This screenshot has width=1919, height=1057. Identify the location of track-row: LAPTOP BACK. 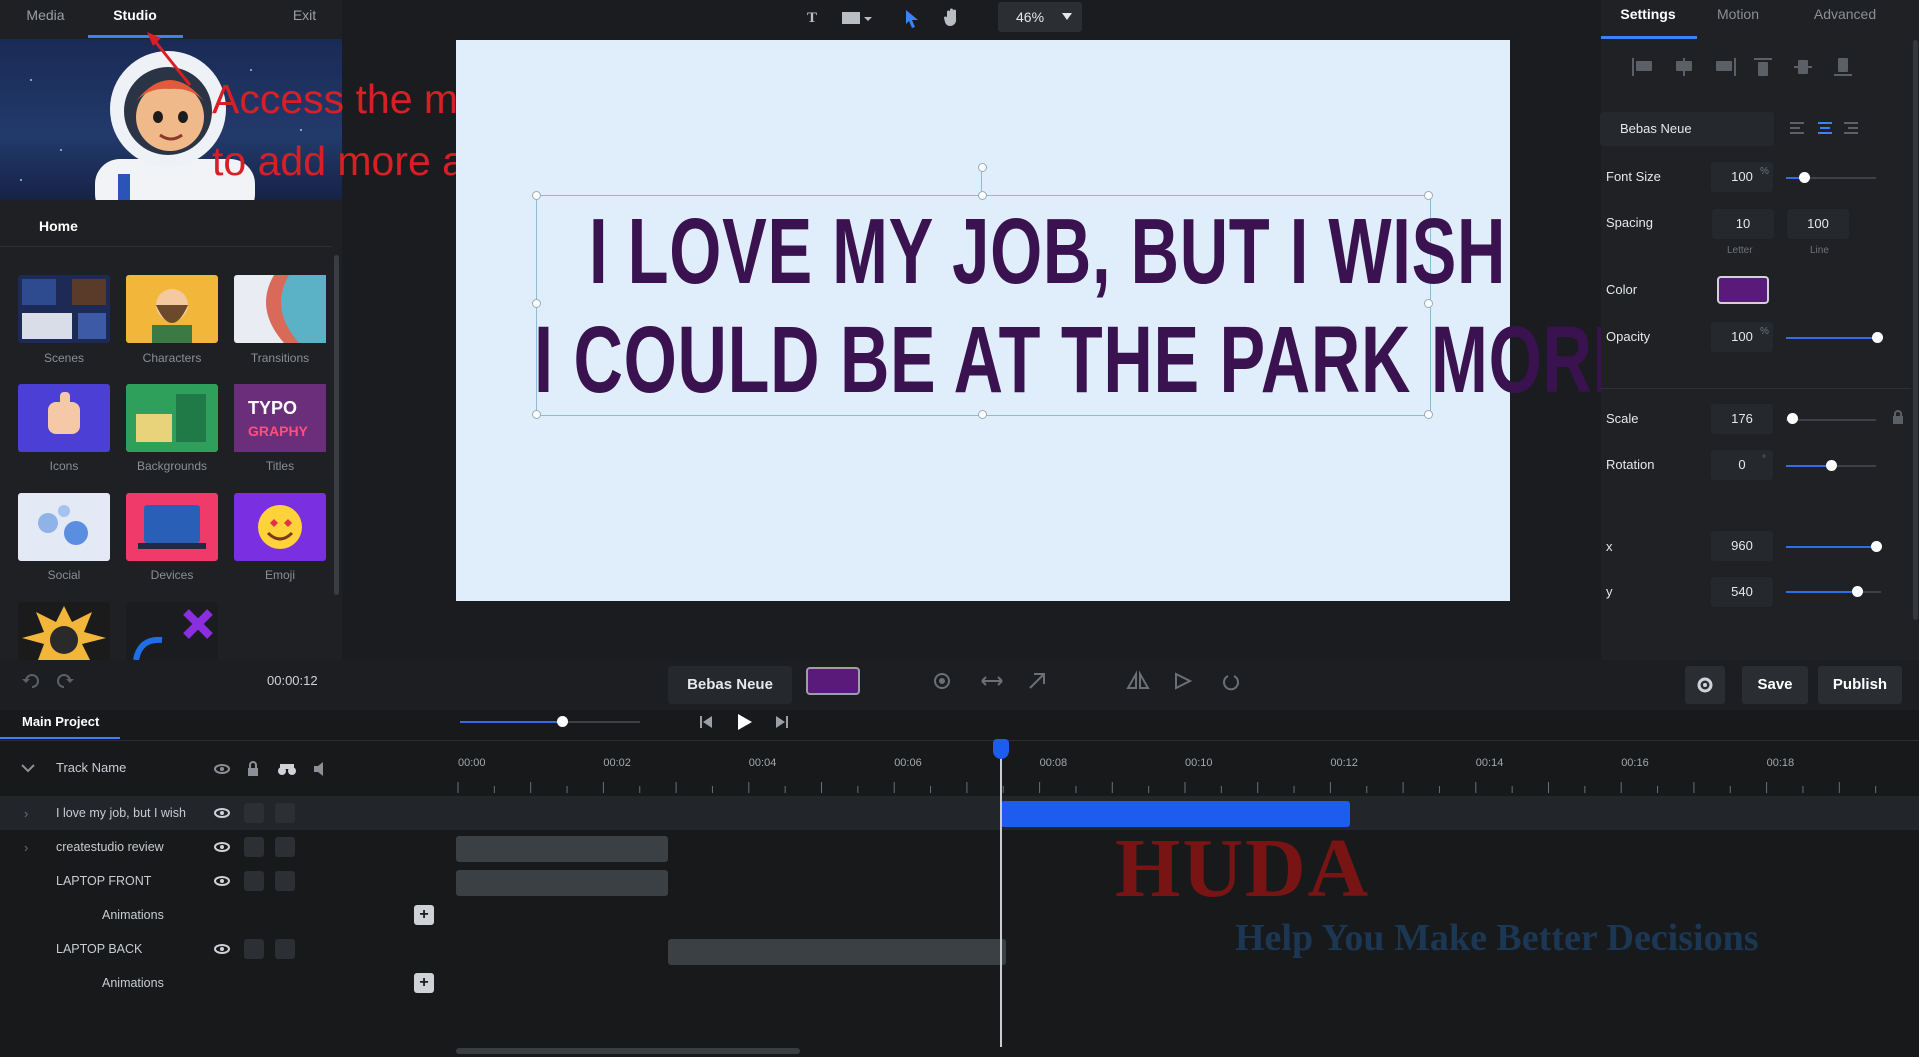
(220, 949).